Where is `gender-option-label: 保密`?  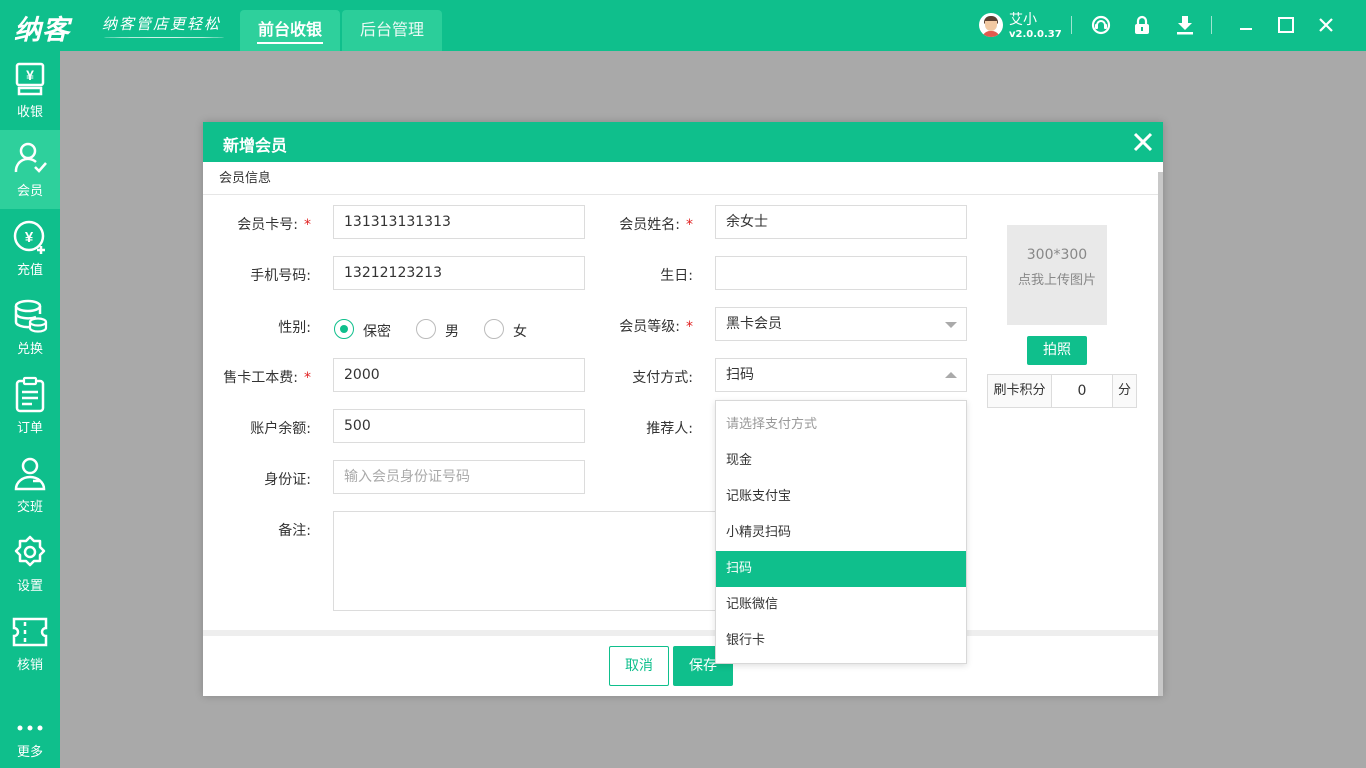
gender-option-label: 保密 is located at coordinates (377, 332).